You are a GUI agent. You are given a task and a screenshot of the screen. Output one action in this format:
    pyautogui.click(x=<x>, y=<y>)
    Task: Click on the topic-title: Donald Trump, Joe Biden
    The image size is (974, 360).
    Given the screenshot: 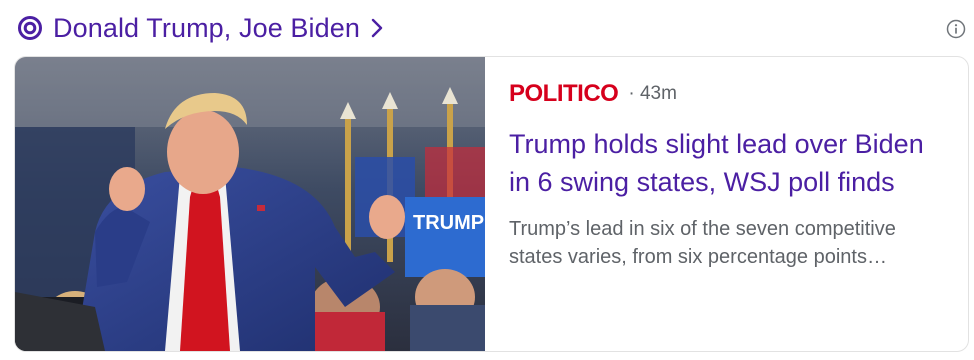 What is the action you would take?
    pyautogui.click(x=206, y=27)
    